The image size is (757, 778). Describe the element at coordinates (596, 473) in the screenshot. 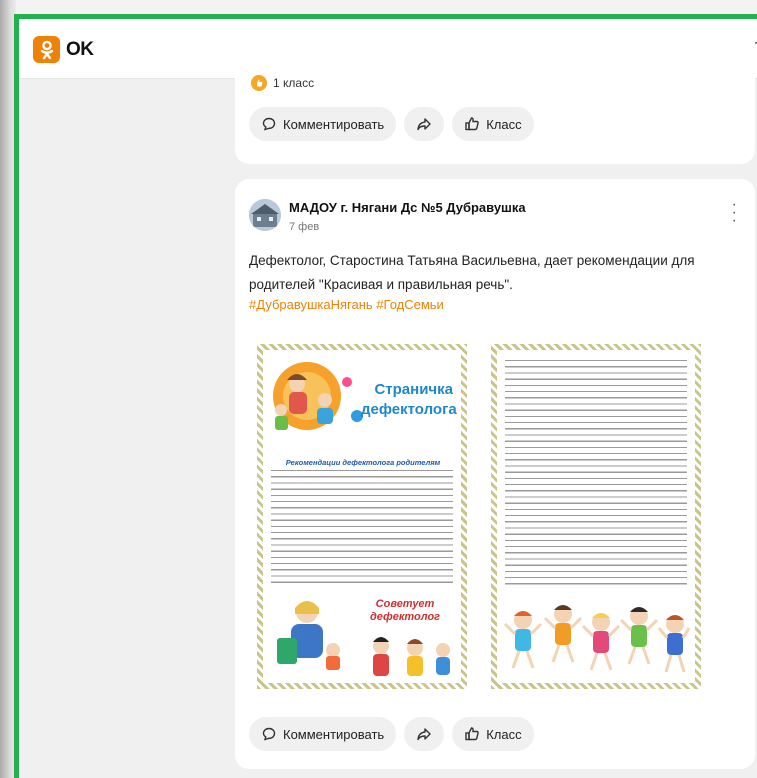

I see `sheet2-body-text` at that location.